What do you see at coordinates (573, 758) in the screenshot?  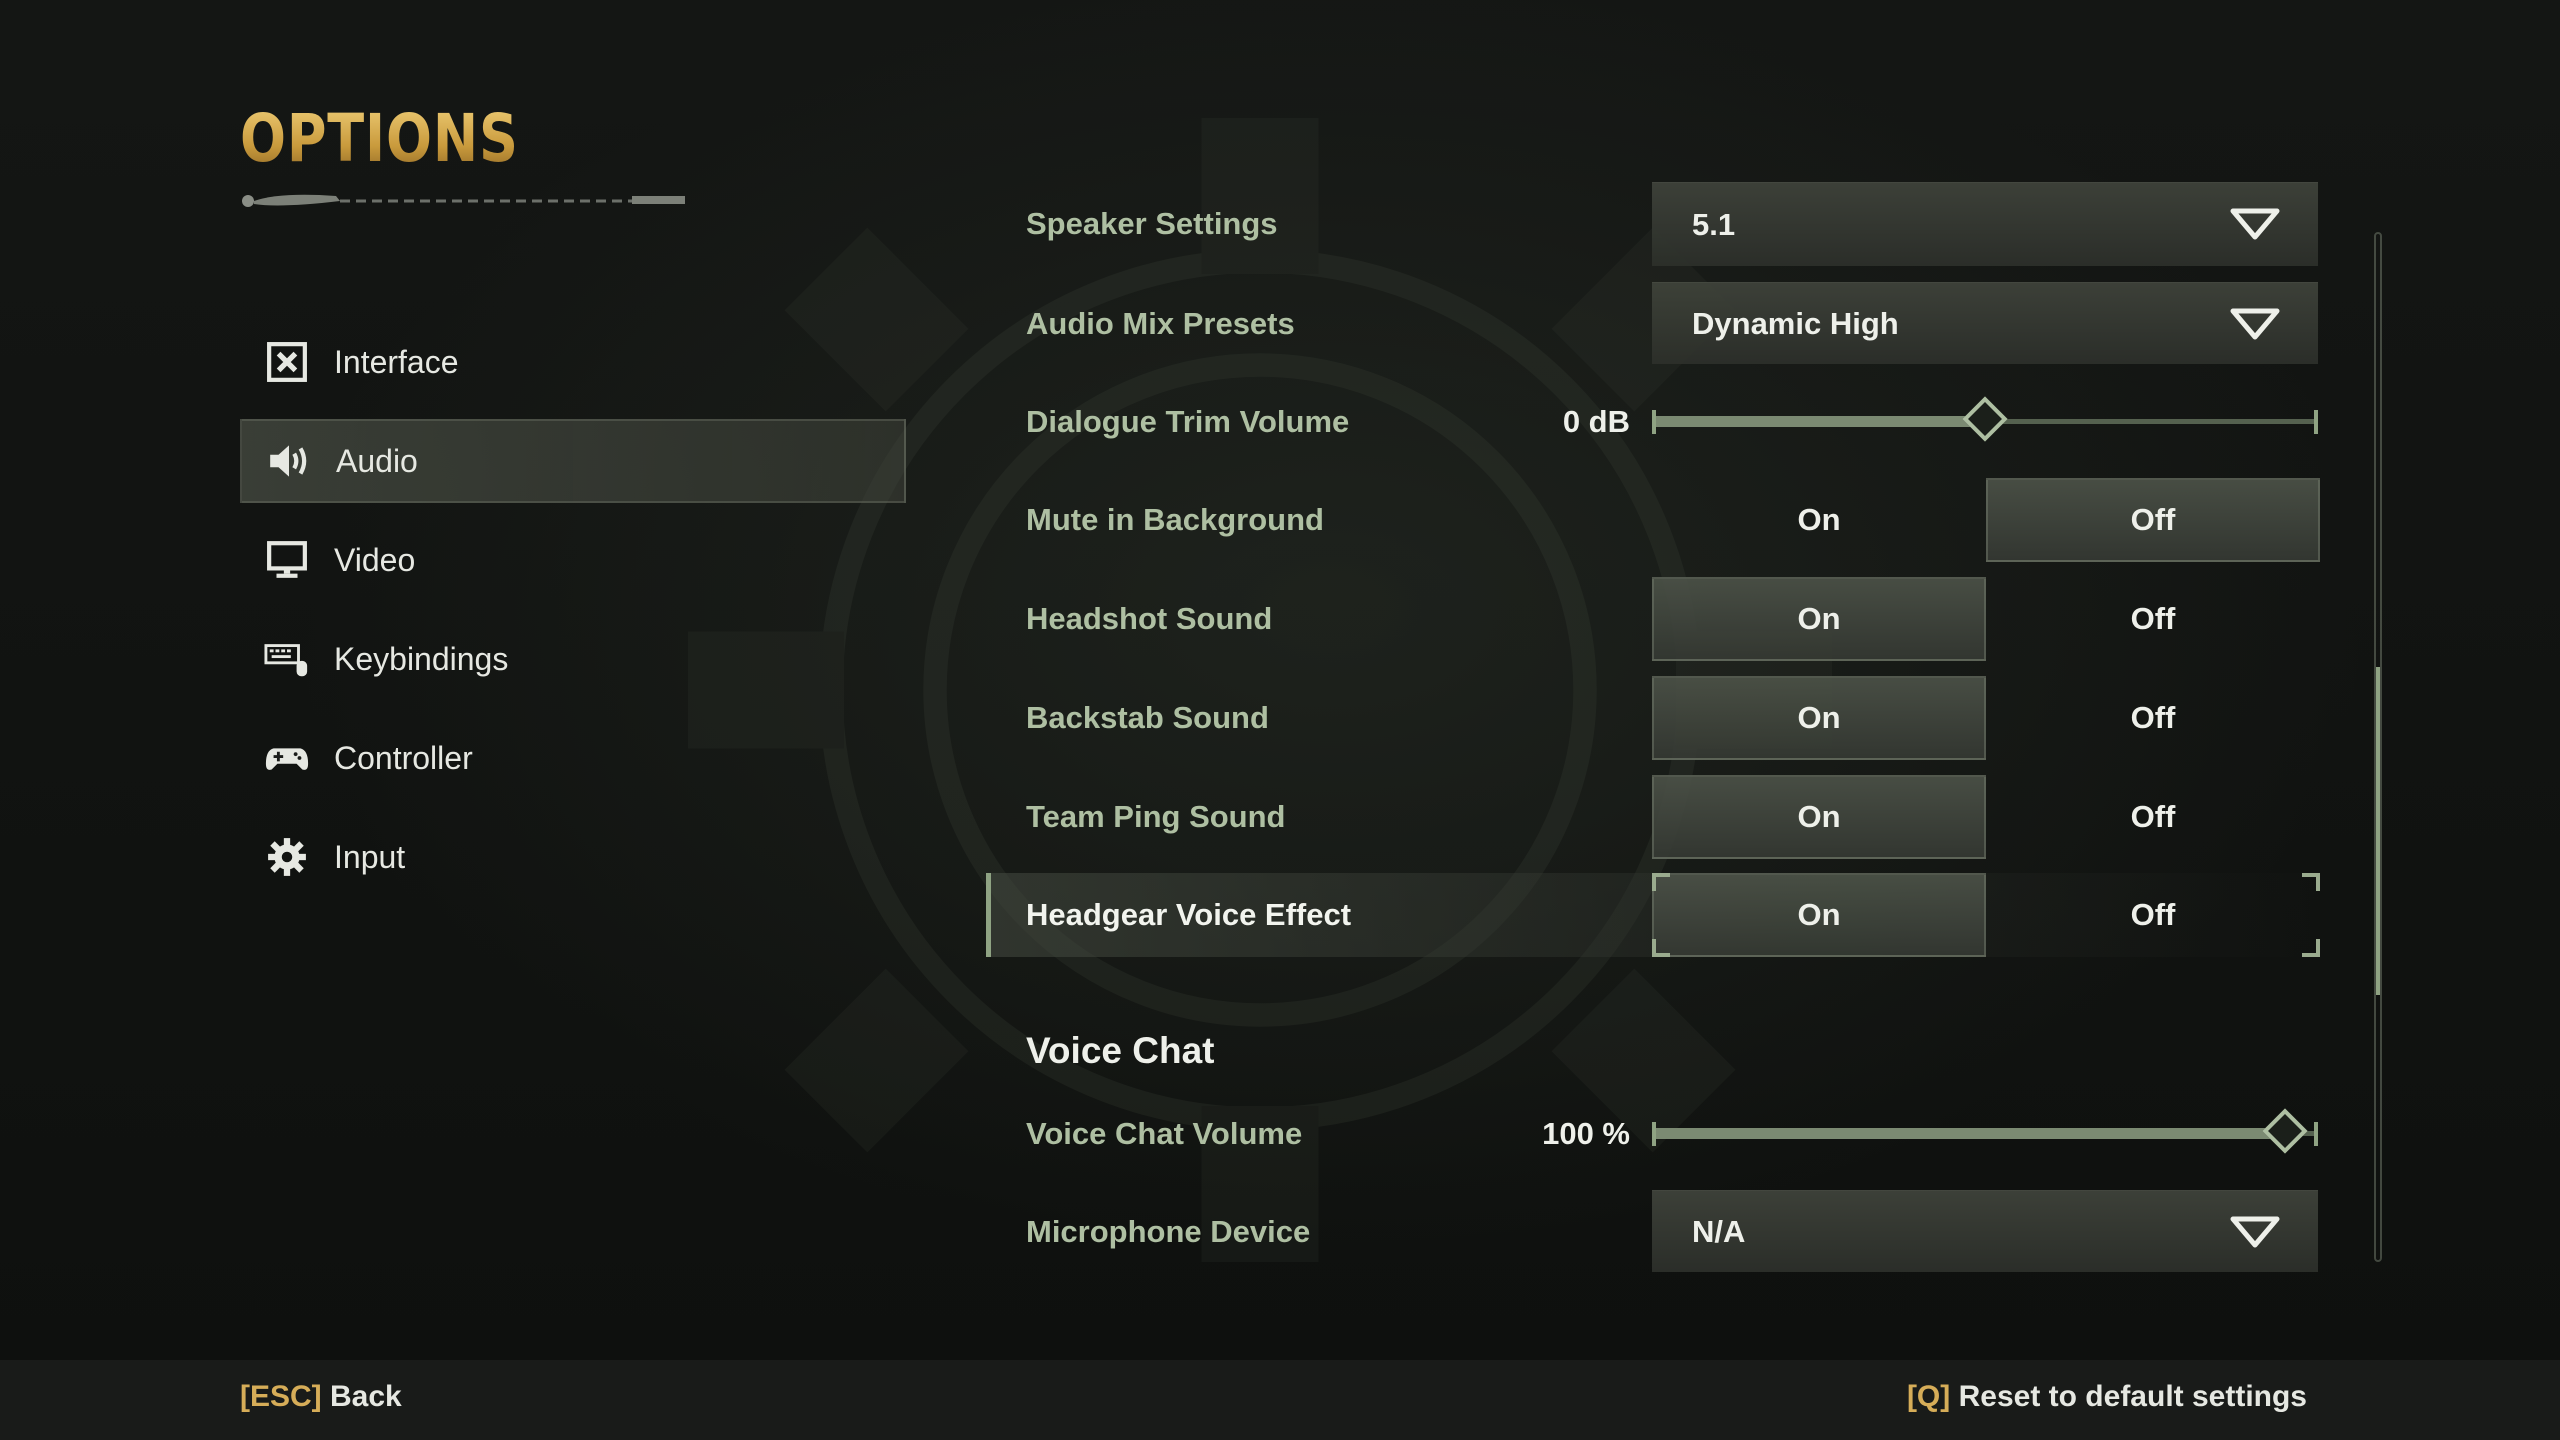 I see `nav-item-controller: Controller` at bounding box center [573, 758].